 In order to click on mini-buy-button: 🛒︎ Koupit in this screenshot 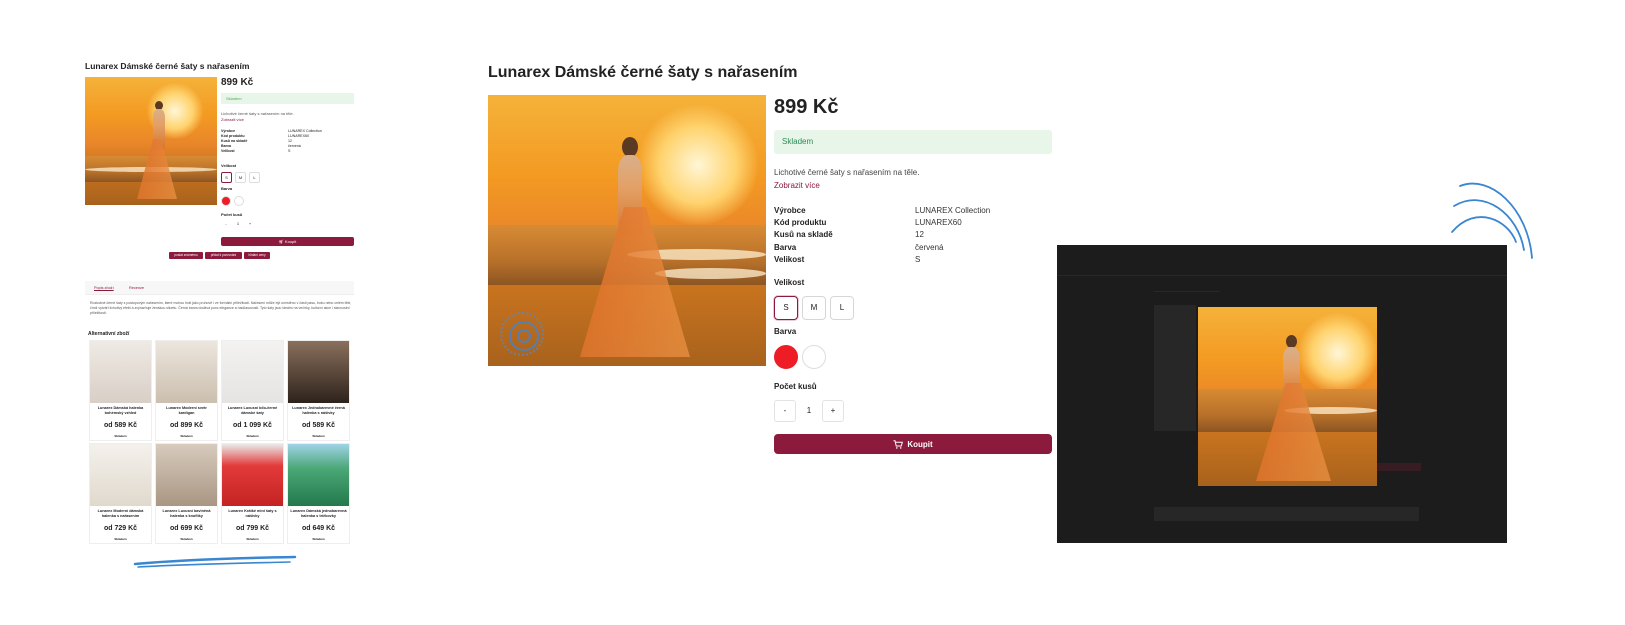, I will do `click(287, 241)`.